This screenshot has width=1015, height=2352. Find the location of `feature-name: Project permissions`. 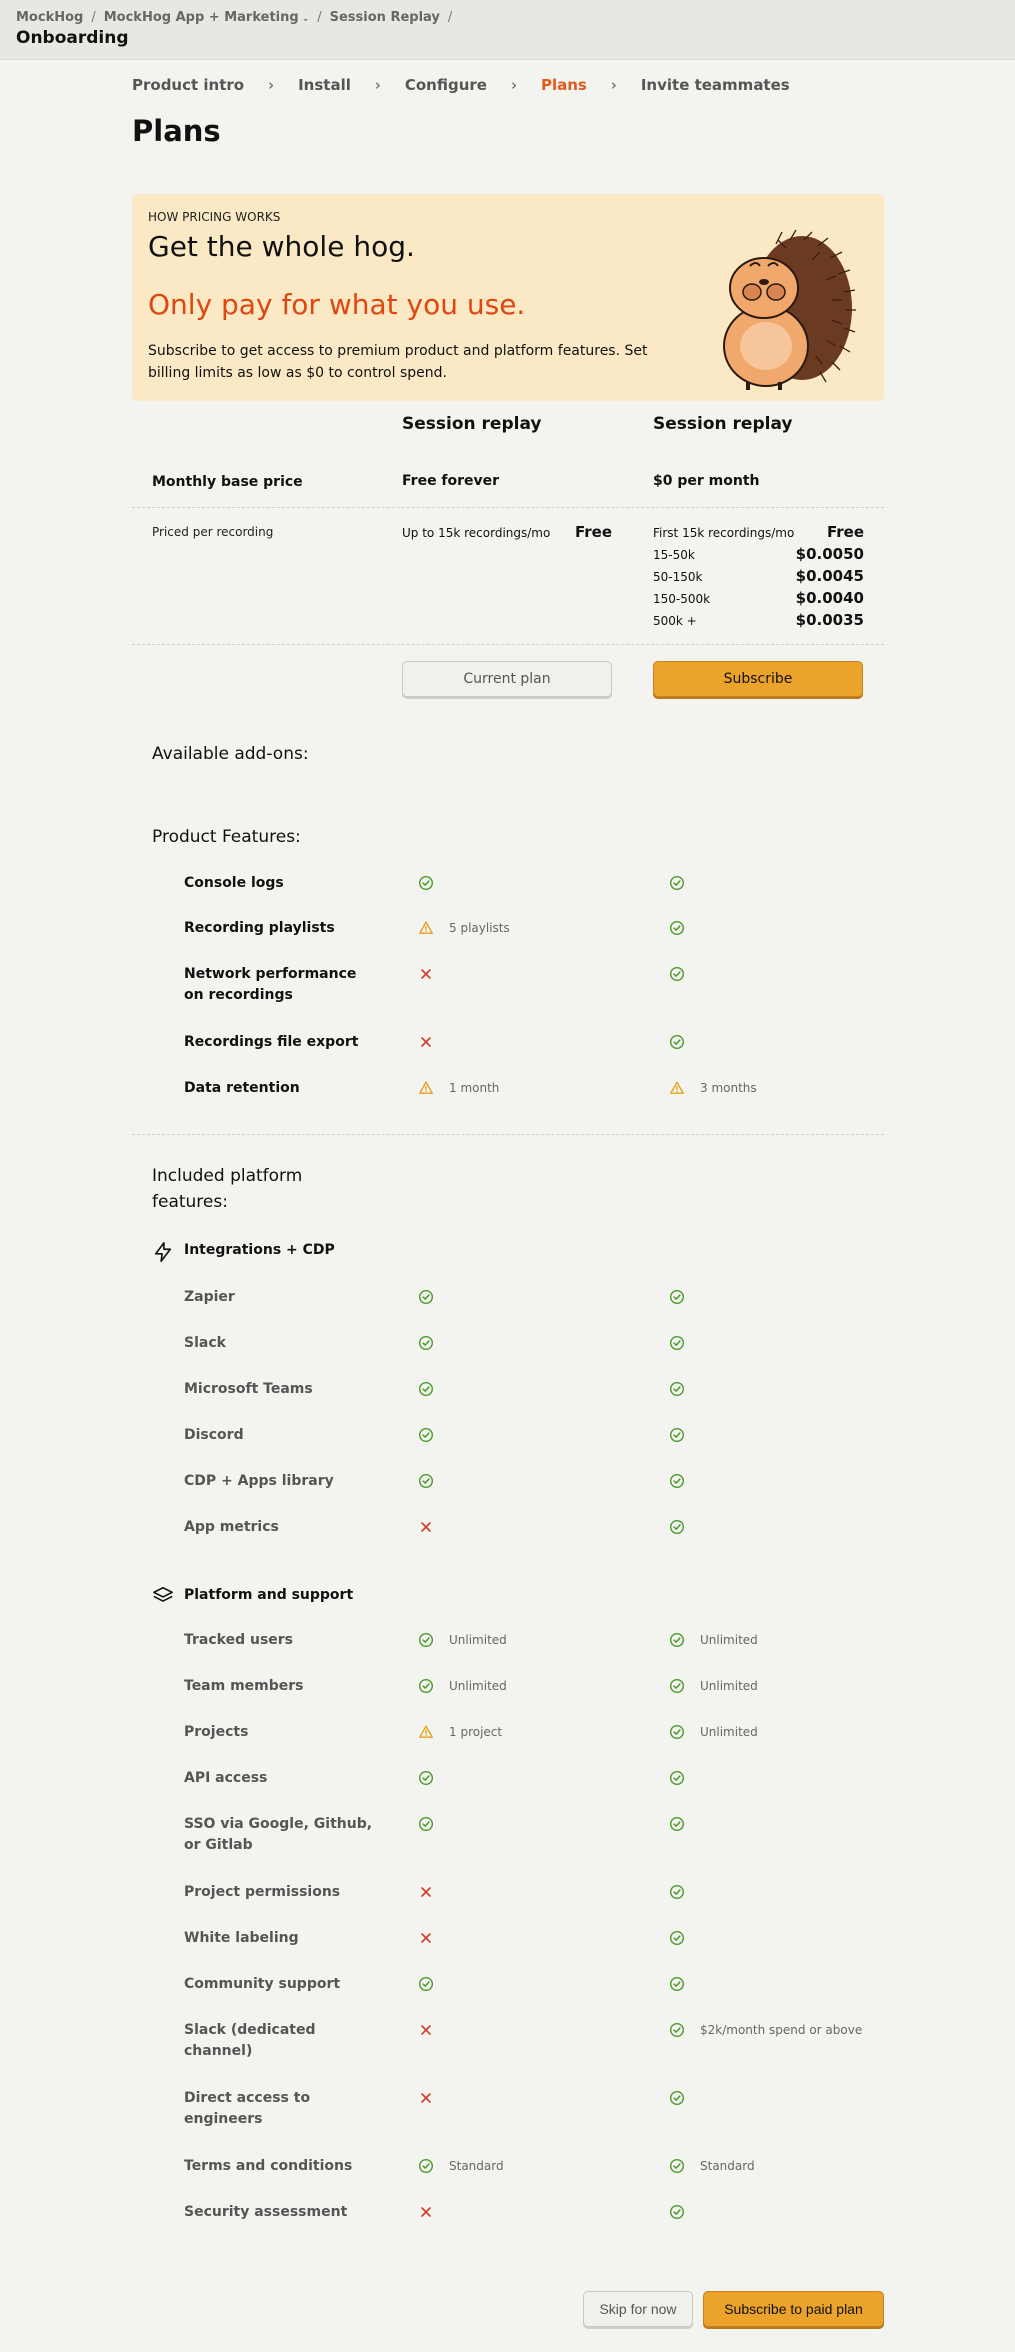

feature-name: Project permissions is located at coordinates (262, 1892).